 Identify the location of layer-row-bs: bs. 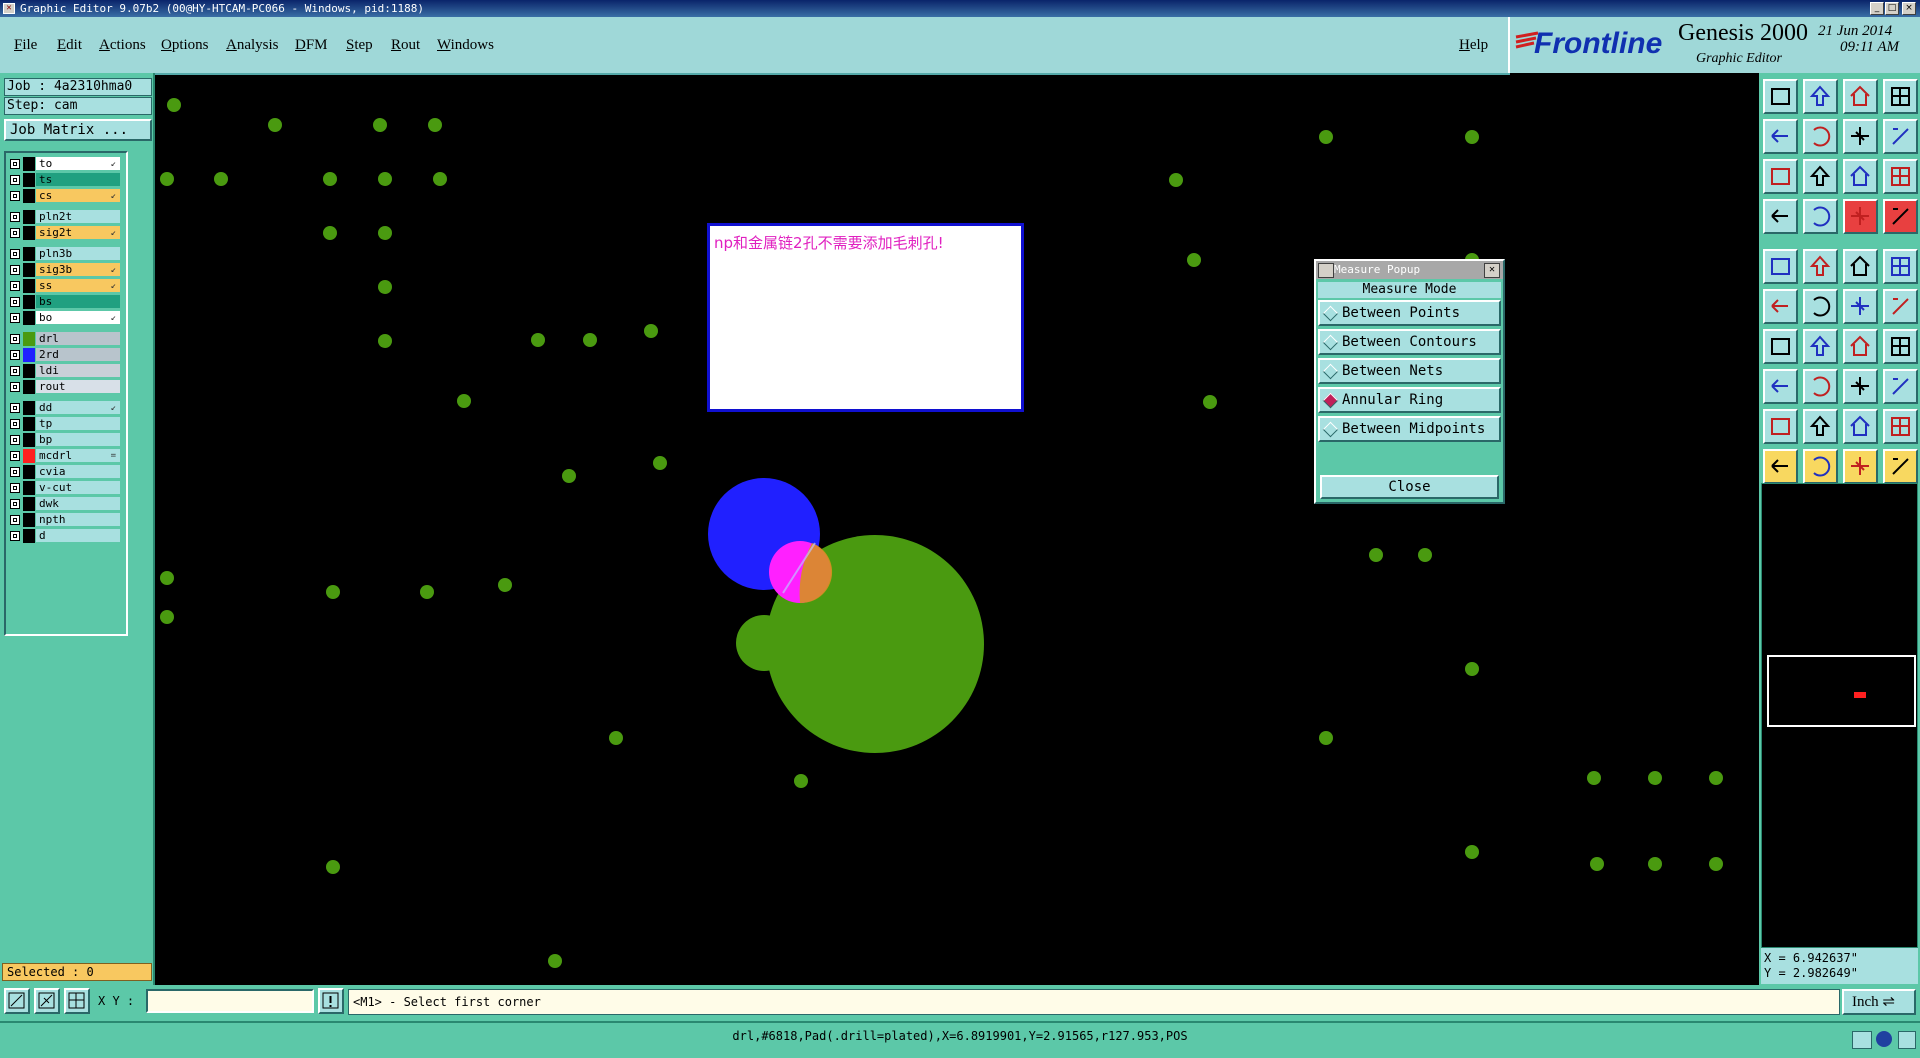
(67, 302).